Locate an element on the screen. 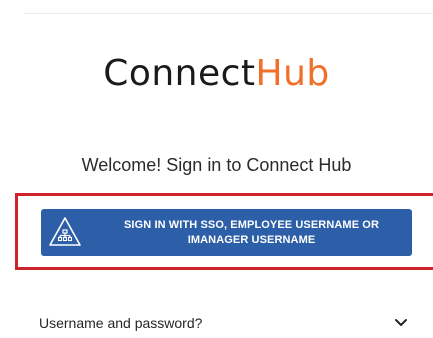 Image resolution: width=433 pixels, height=338 pixels. connecthub-logo: ConnectHub is located at coordinates (216, 74).